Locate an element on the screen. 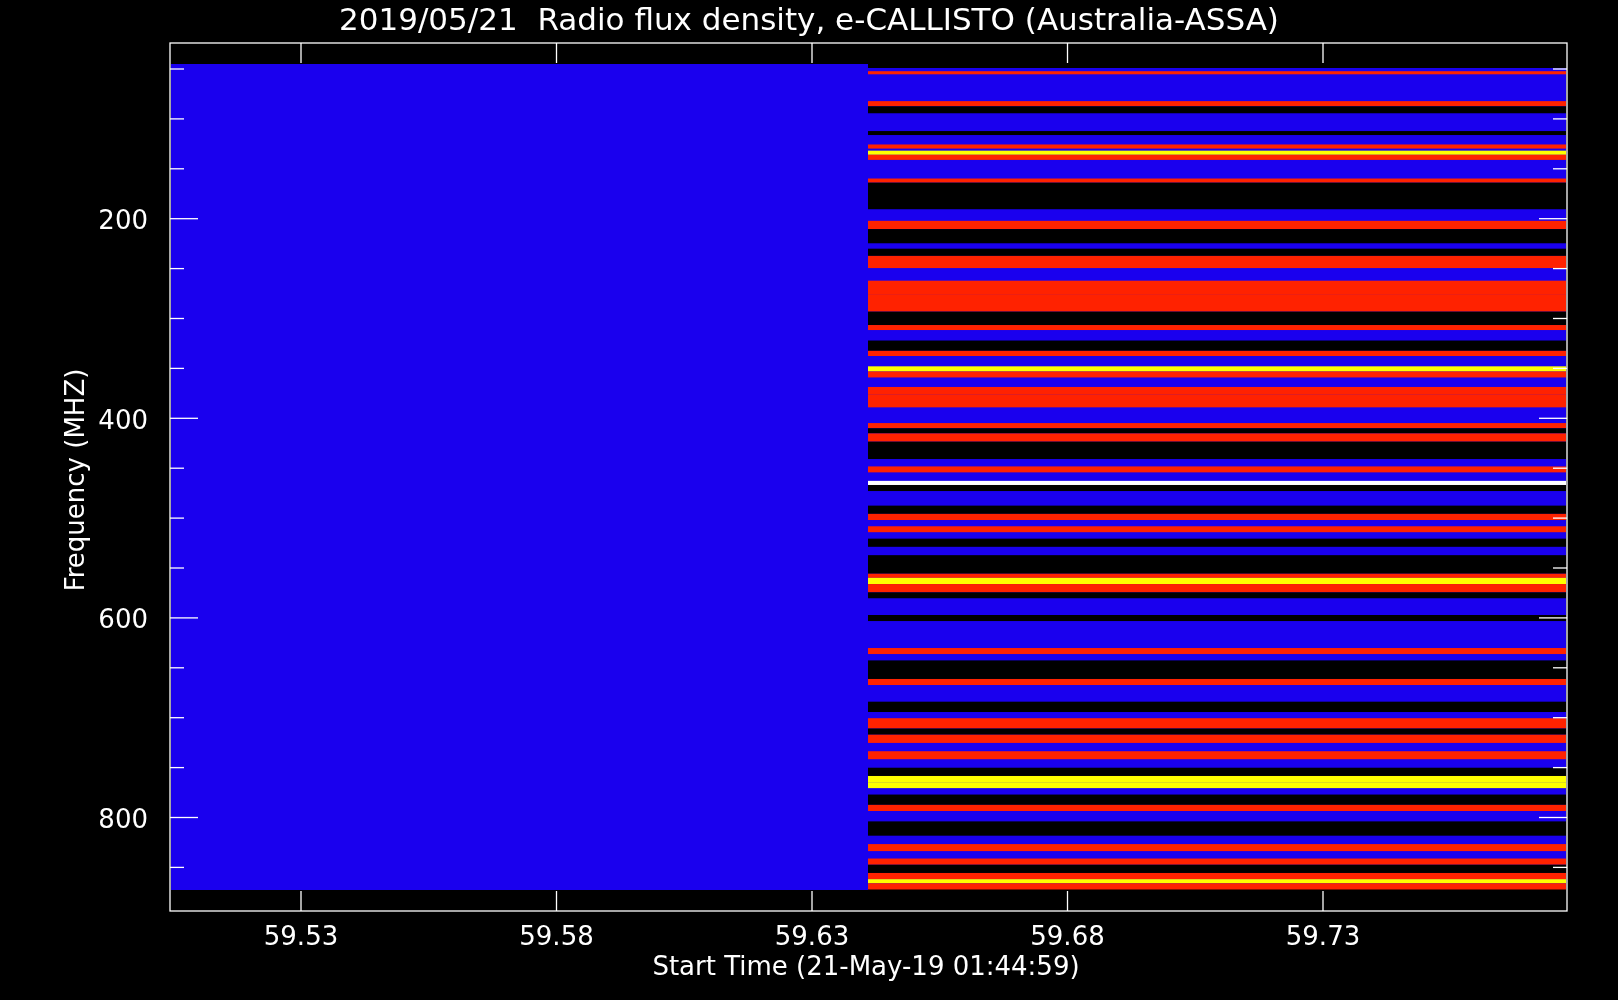 Image resolution: width=1618 pixels, height=1000 pixels. tick-label: 800 is located at coordinates (123, 819).